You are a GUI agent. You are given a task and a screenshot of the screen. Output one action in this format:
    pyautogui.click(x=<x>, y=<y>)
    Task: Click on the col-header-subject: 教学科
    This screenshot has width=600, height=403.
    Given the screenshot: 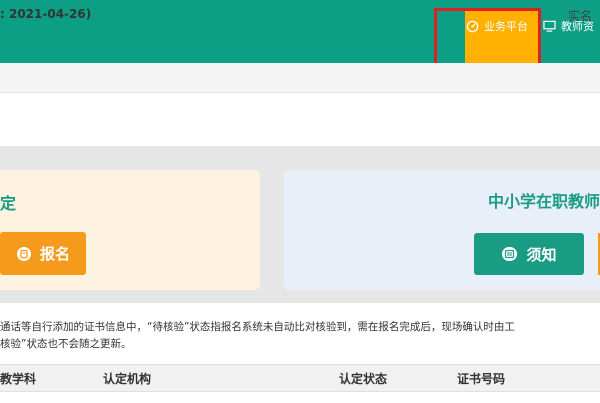 What is the action you would take?
    pyautogui.click(x=18, y=379)
    